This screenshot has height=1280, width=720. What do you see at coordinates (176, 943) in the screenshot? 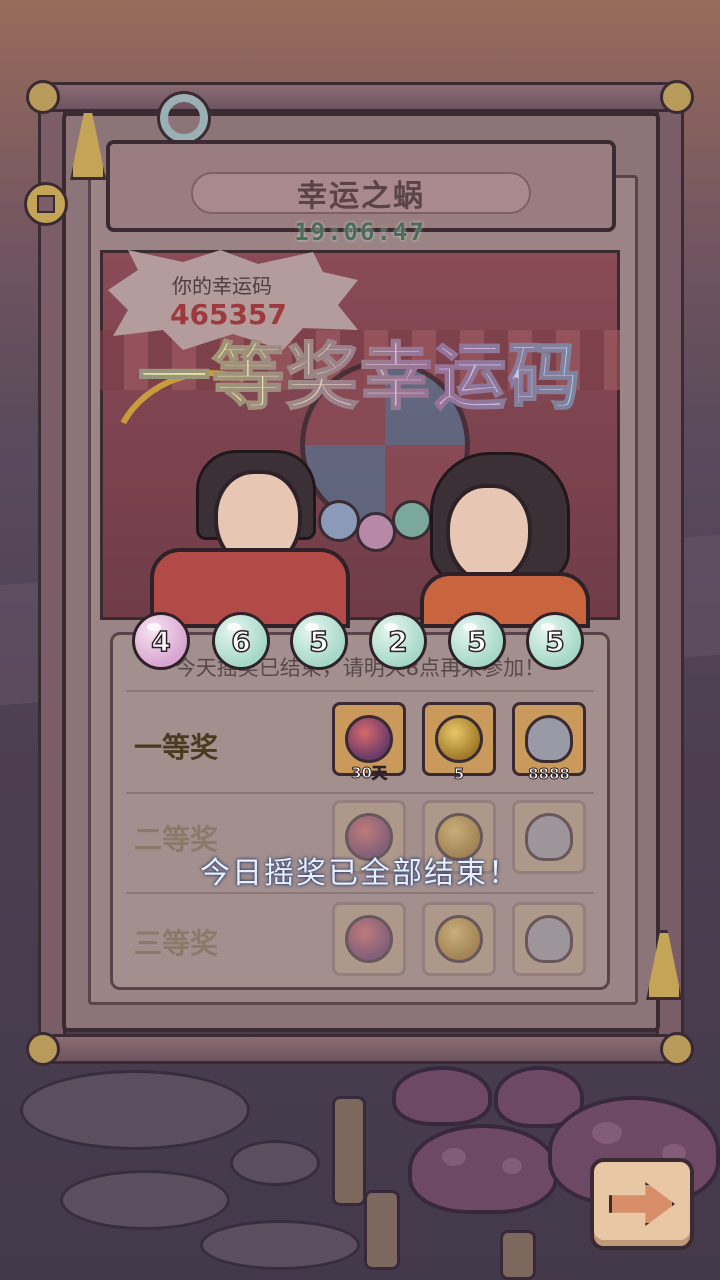
I see `tier-label-third: 三等奖` at bounding box center [176, 943].